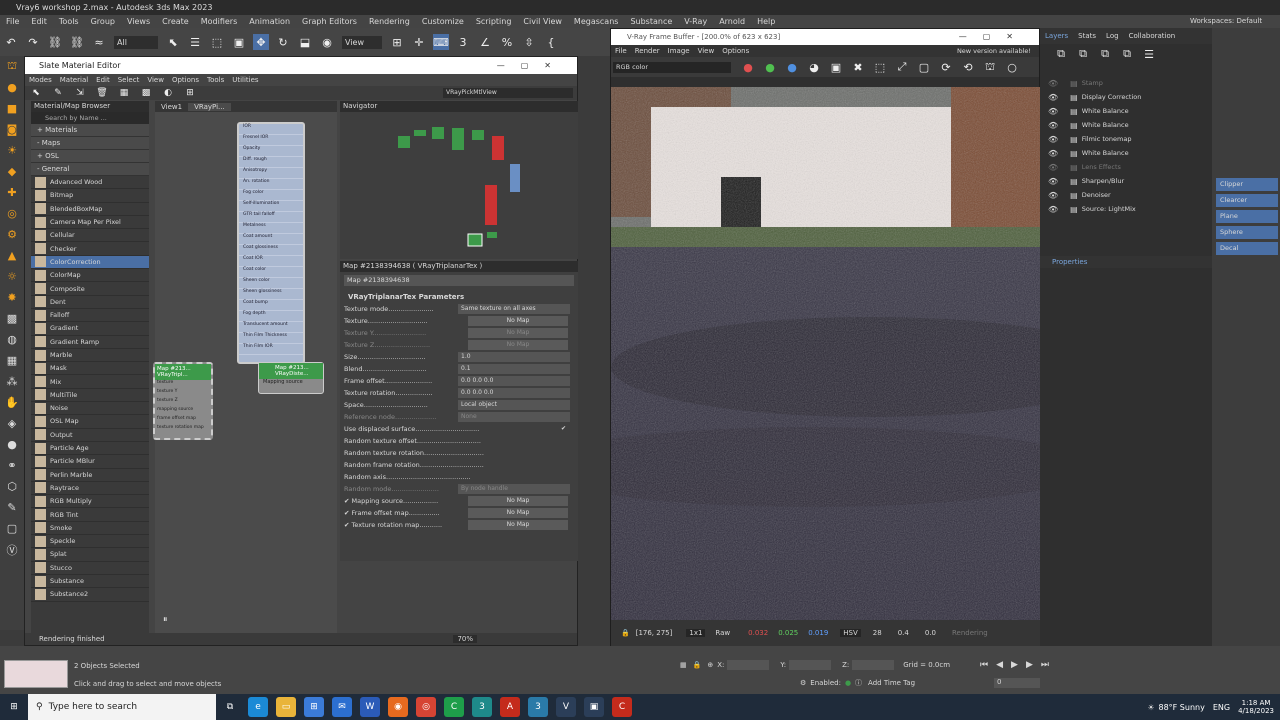  What do you see at coordinates (90, 409) in the screenshot?
I see `map-list-item: Noise` at bounding box center [90, 409].